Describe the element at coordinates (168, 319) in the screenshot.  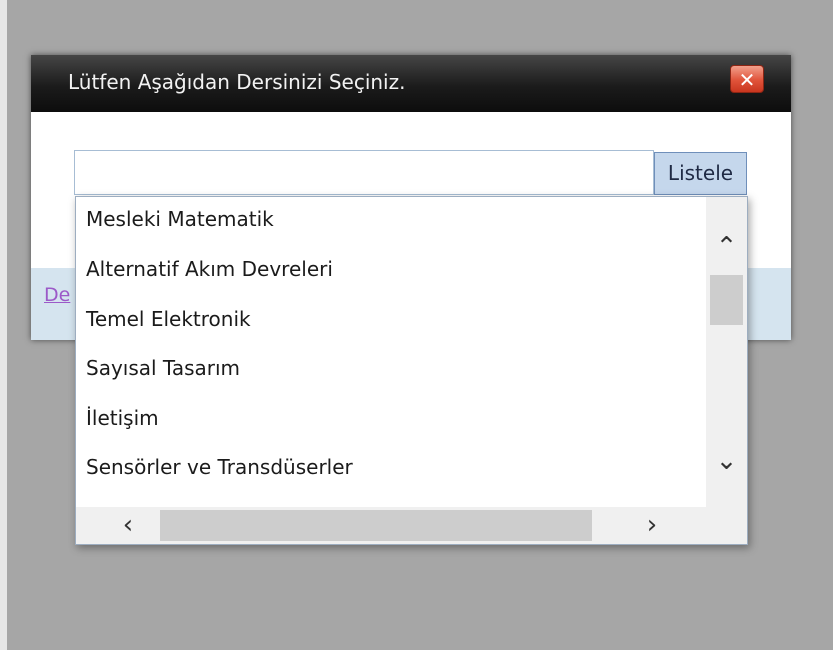
I see `list-item: Temel Elektronik` at that location.